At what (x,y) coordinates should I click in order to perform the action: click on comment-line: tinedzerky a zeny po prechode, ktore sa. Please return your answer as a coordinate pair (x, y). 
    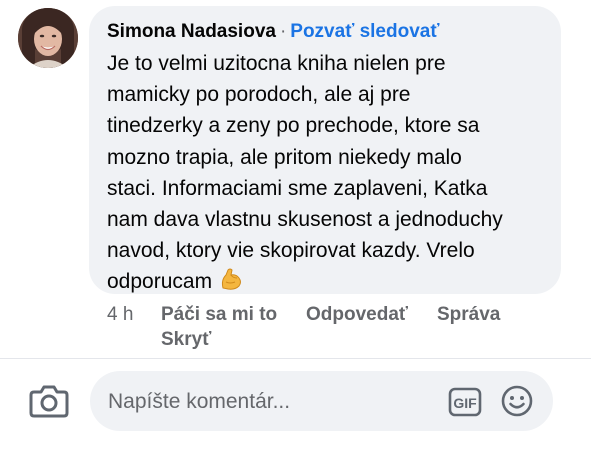
    Looking at the image, I should click on (293, 126).